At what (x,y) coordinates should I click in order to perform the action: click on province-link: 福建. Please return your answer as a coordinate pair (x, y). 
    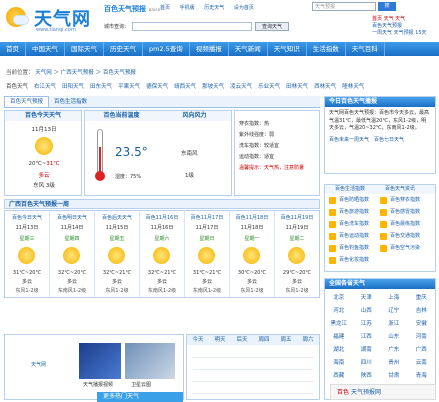
    Looking at the image, I should click on (339, 336).